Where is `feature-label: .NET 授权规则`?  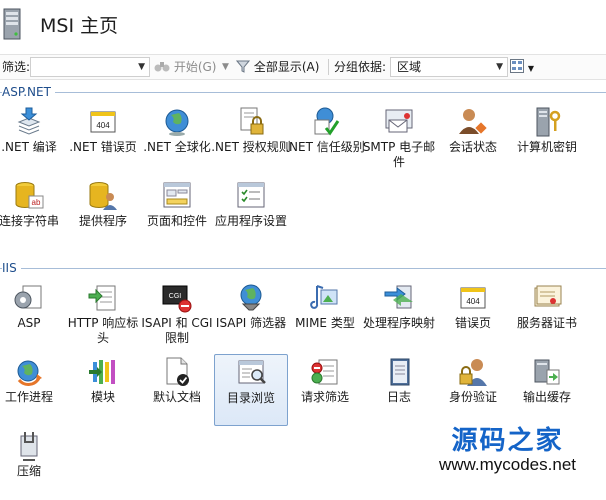
feature-label: .NET 授权规则 is located at coordinates (251, 147).